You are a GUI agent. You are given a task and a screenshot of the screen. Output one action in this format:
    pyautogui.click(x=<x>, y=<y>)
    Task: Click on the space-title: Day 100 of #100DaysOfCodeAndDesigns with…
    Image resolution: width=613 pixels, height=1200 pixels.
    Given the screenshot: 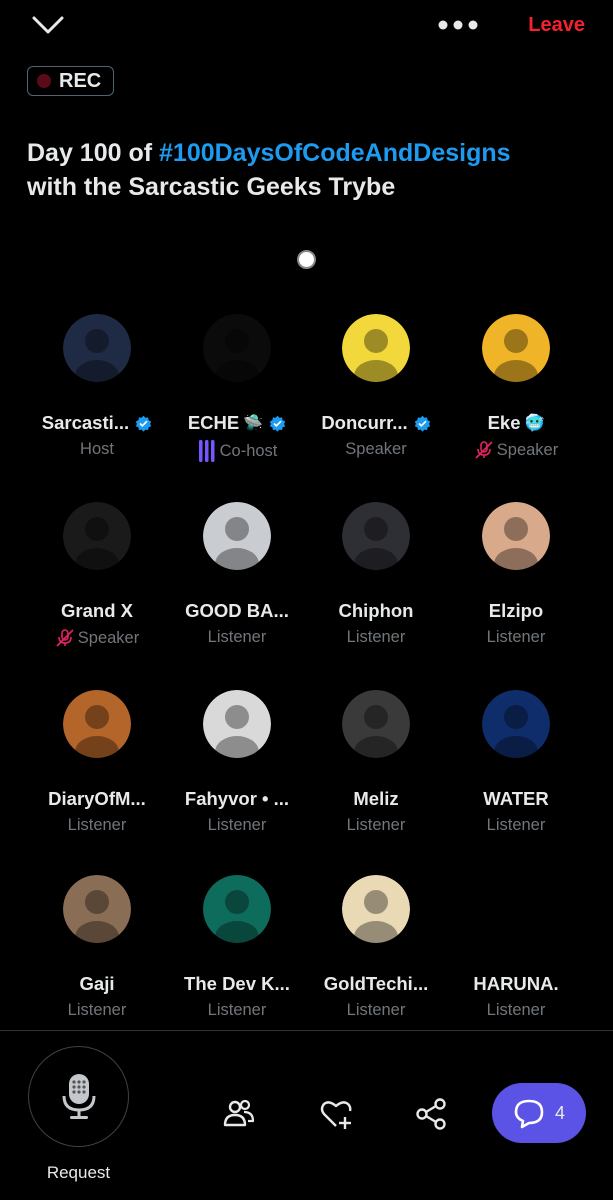 What is the action you would take?
    pyautogui.click(x=307, y=170)
    